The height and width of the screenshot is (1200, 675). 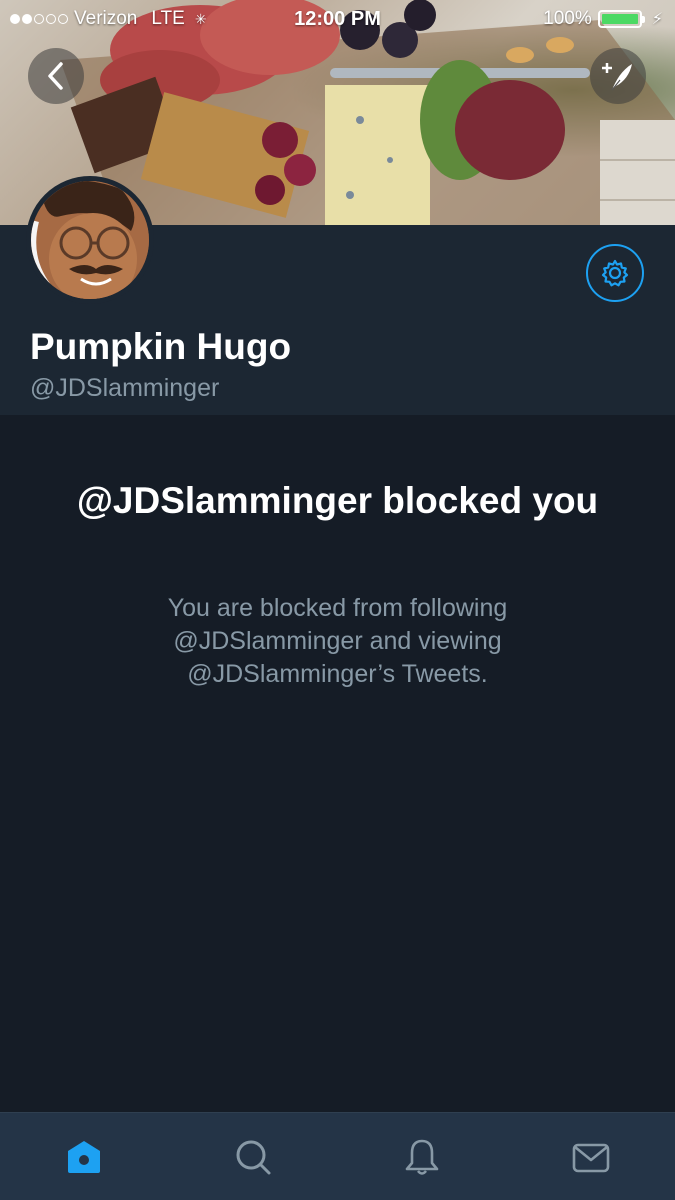 I want to click on avatar, so click(x=90, y=240).